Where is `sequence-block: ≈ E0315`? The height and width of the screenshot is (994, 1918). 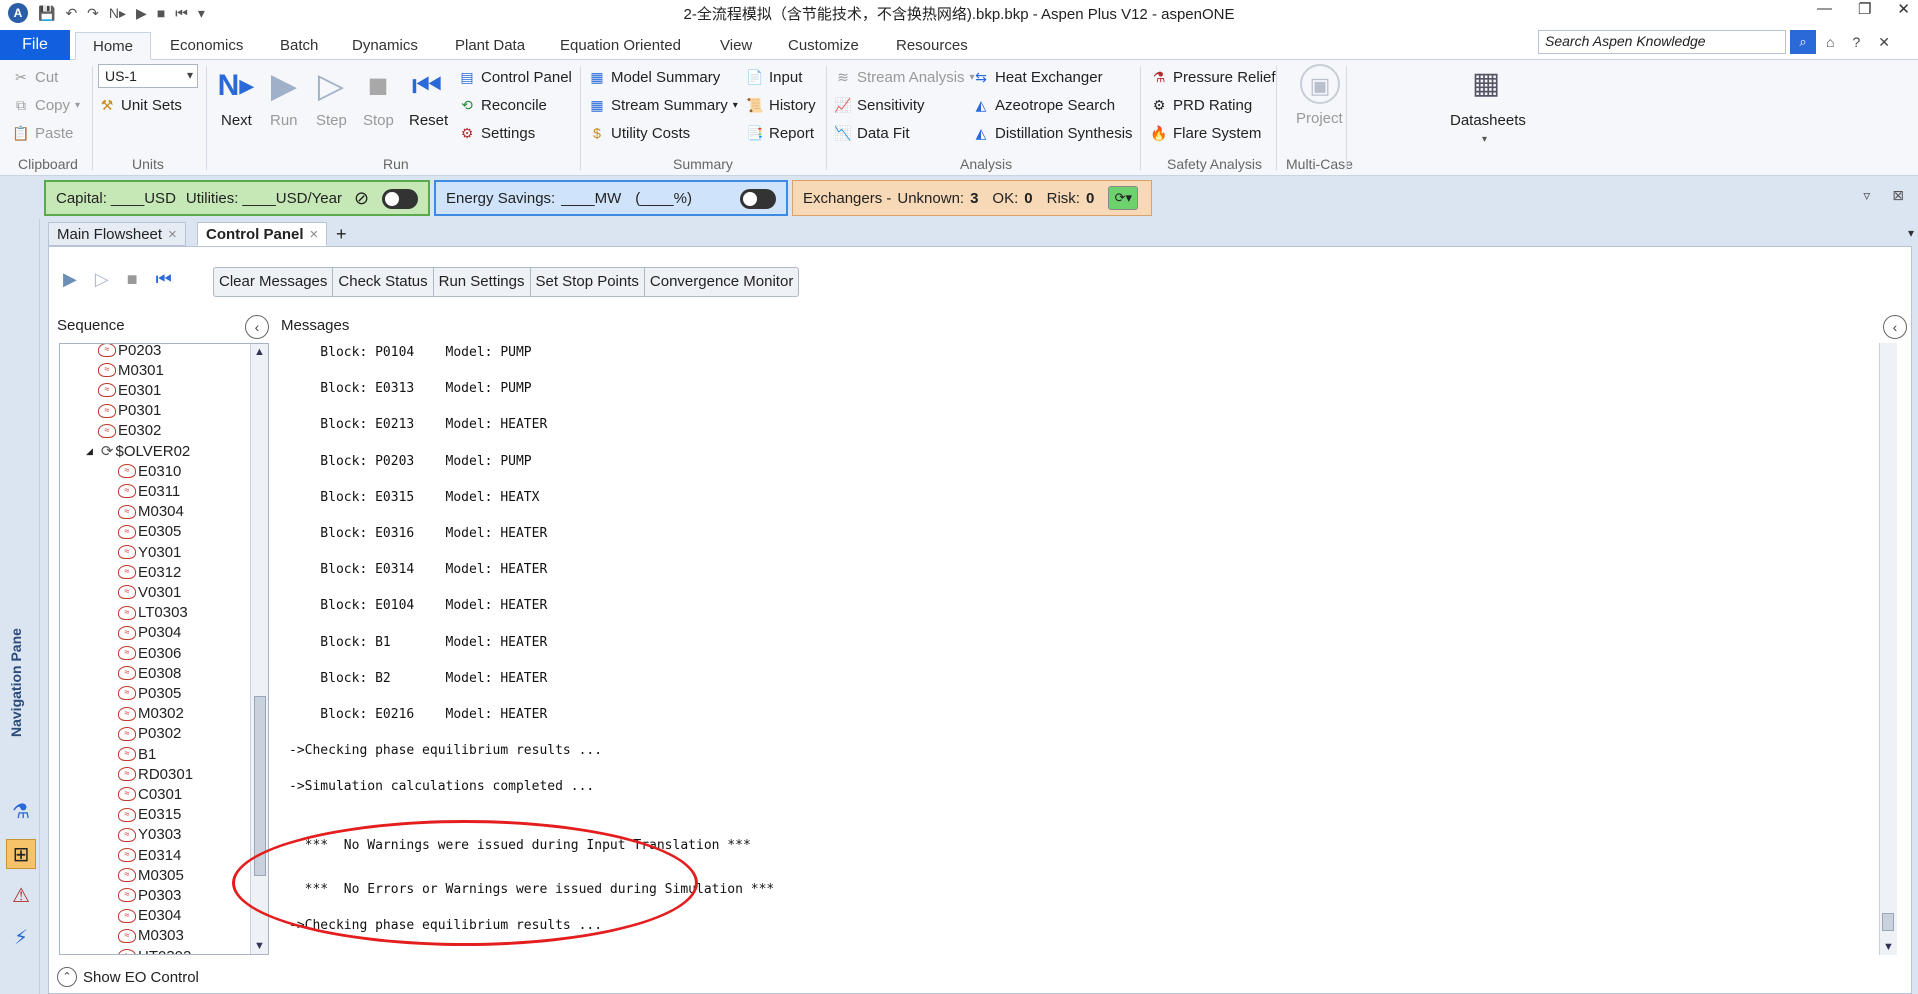
sequence-block: ≈ E0315 is located at coordinates (149, 815).